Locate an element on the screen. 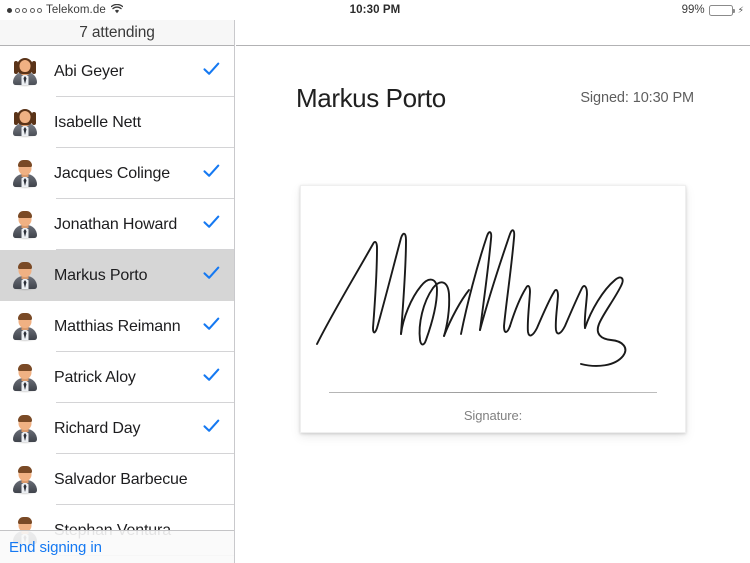 The height and width of the screenshot is (563, 750). attendee-name: Matthias Reimann is located at coordinates (117, 326).